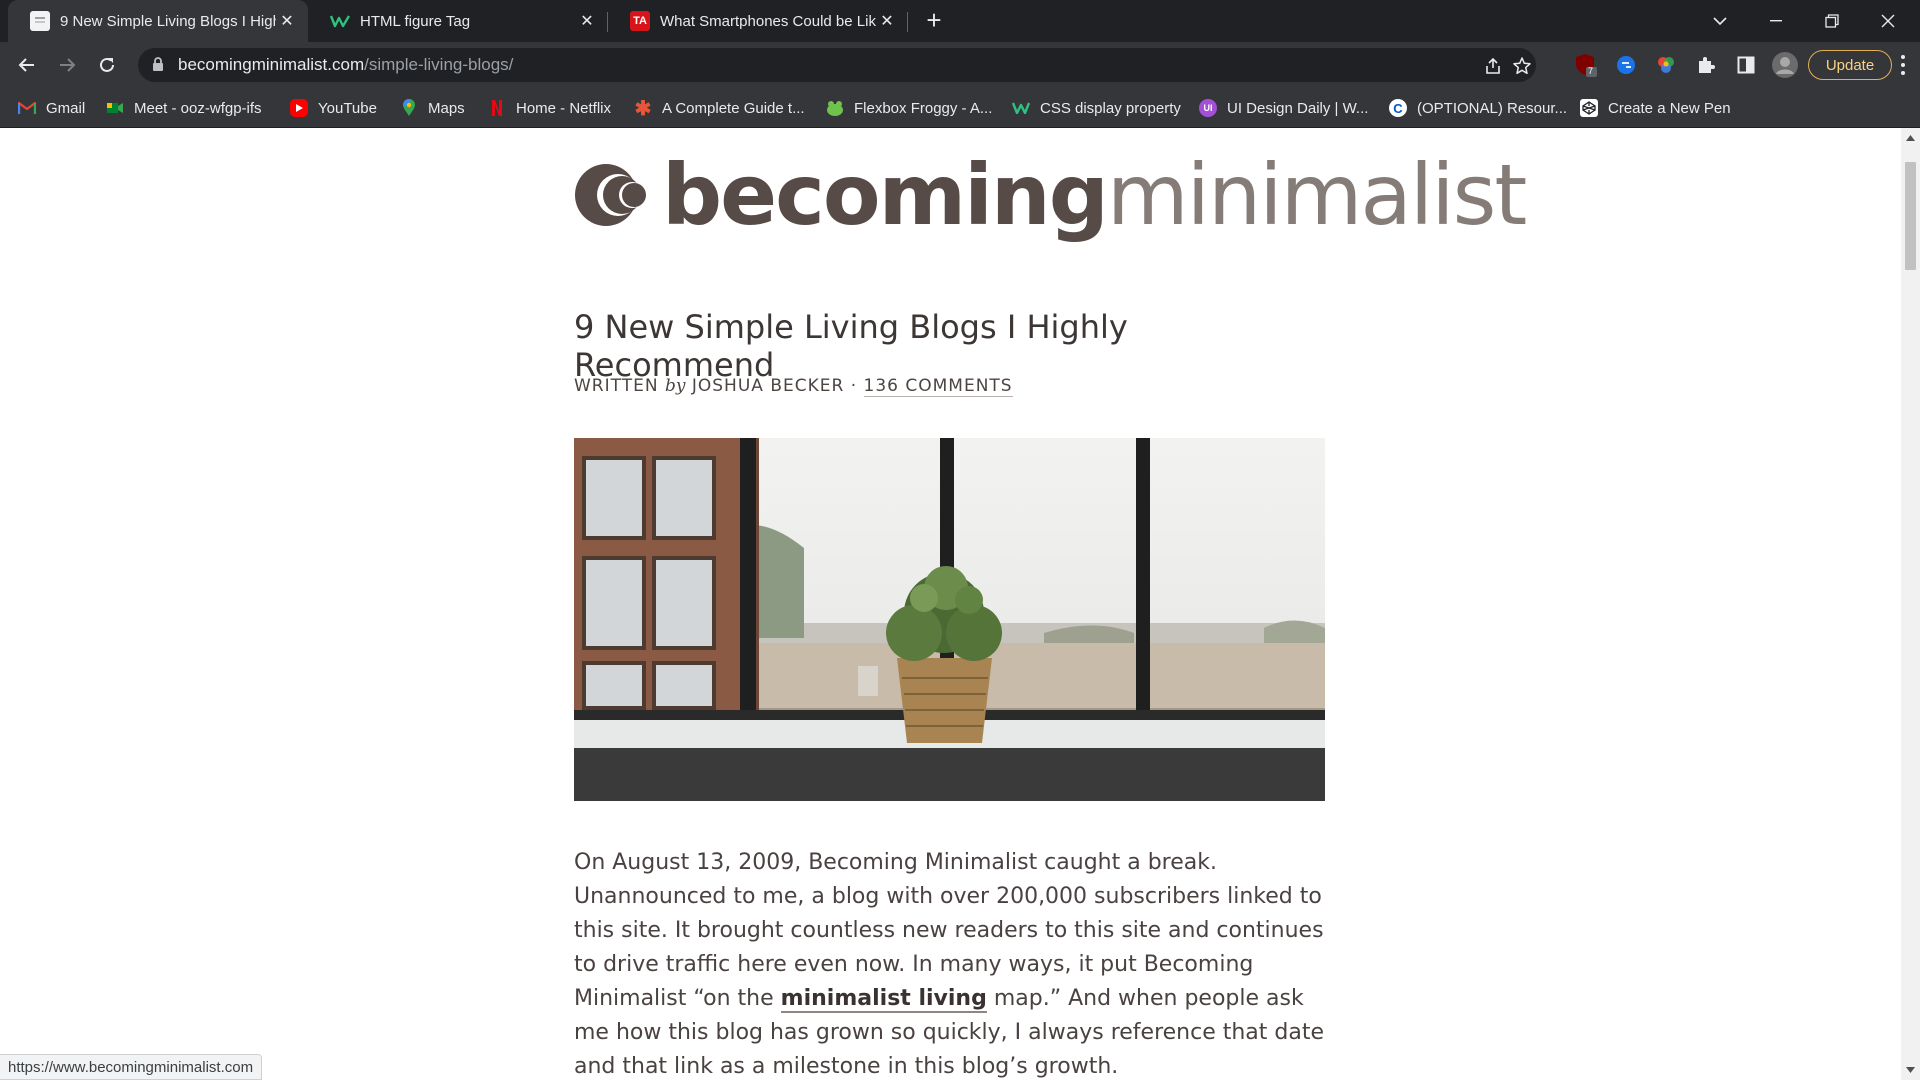 Image resolution: width=1920 pixels, height=1080 pixels. I want to click on status-bar-url: https://www.becomingminimalist.com, so click(131, 1067).